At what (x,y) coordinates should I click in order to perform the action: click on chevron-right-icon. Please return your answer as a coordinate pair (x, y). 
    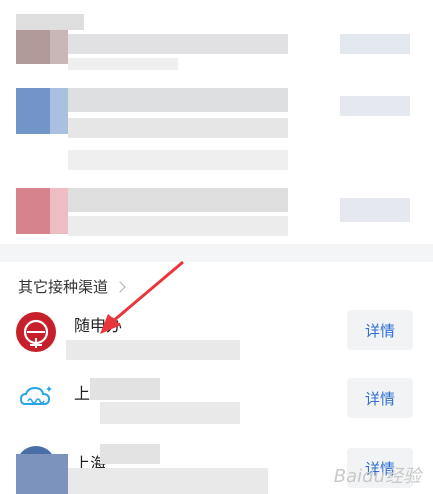
    Looking at the image, I should click on (120, 286).